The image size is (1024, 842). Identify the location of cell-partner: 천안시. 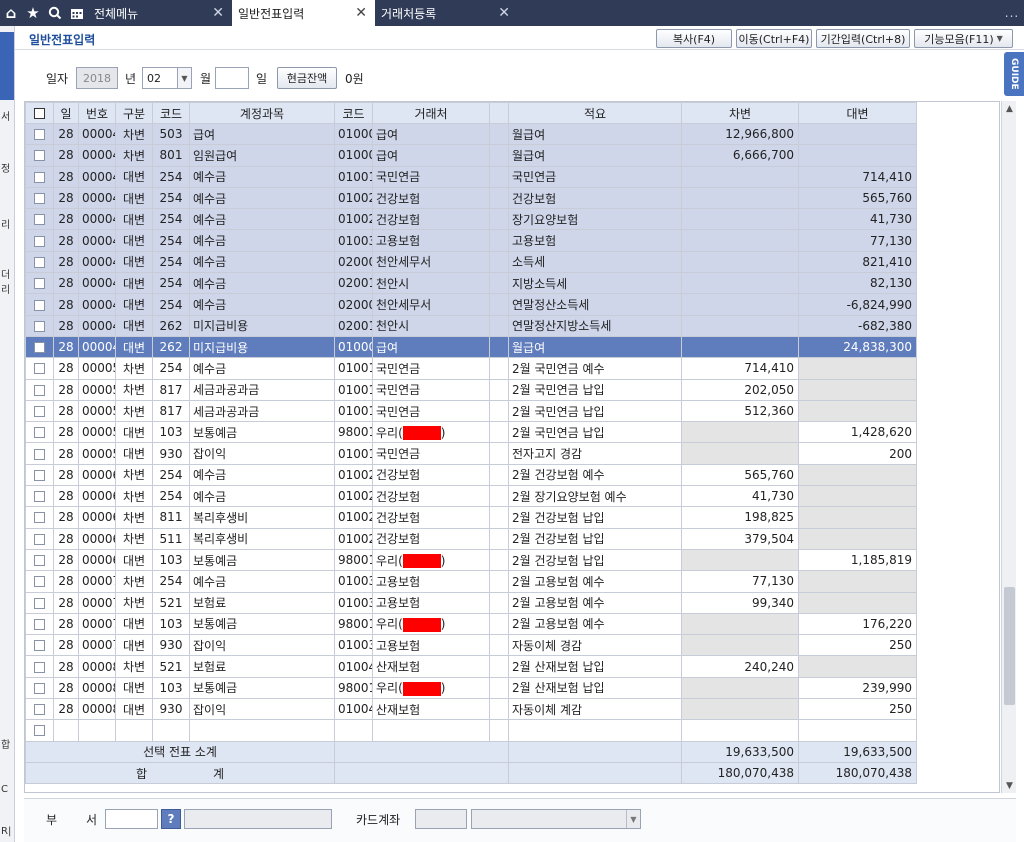
(431, 325).